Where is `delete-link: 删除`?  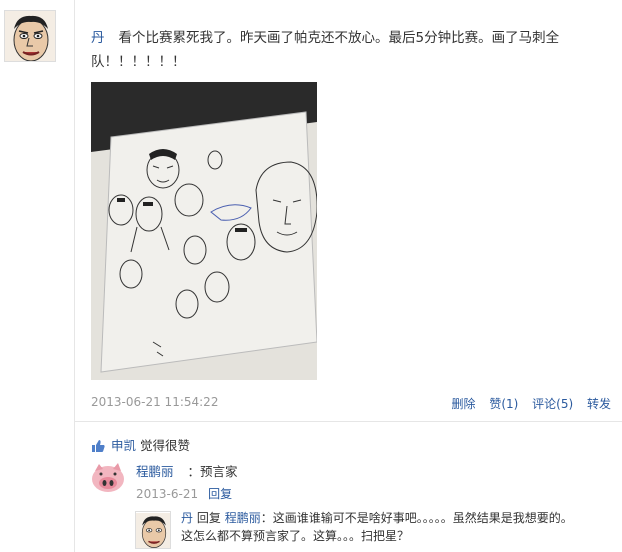
delete-link: 删除 is located at coordinates (463, 404).